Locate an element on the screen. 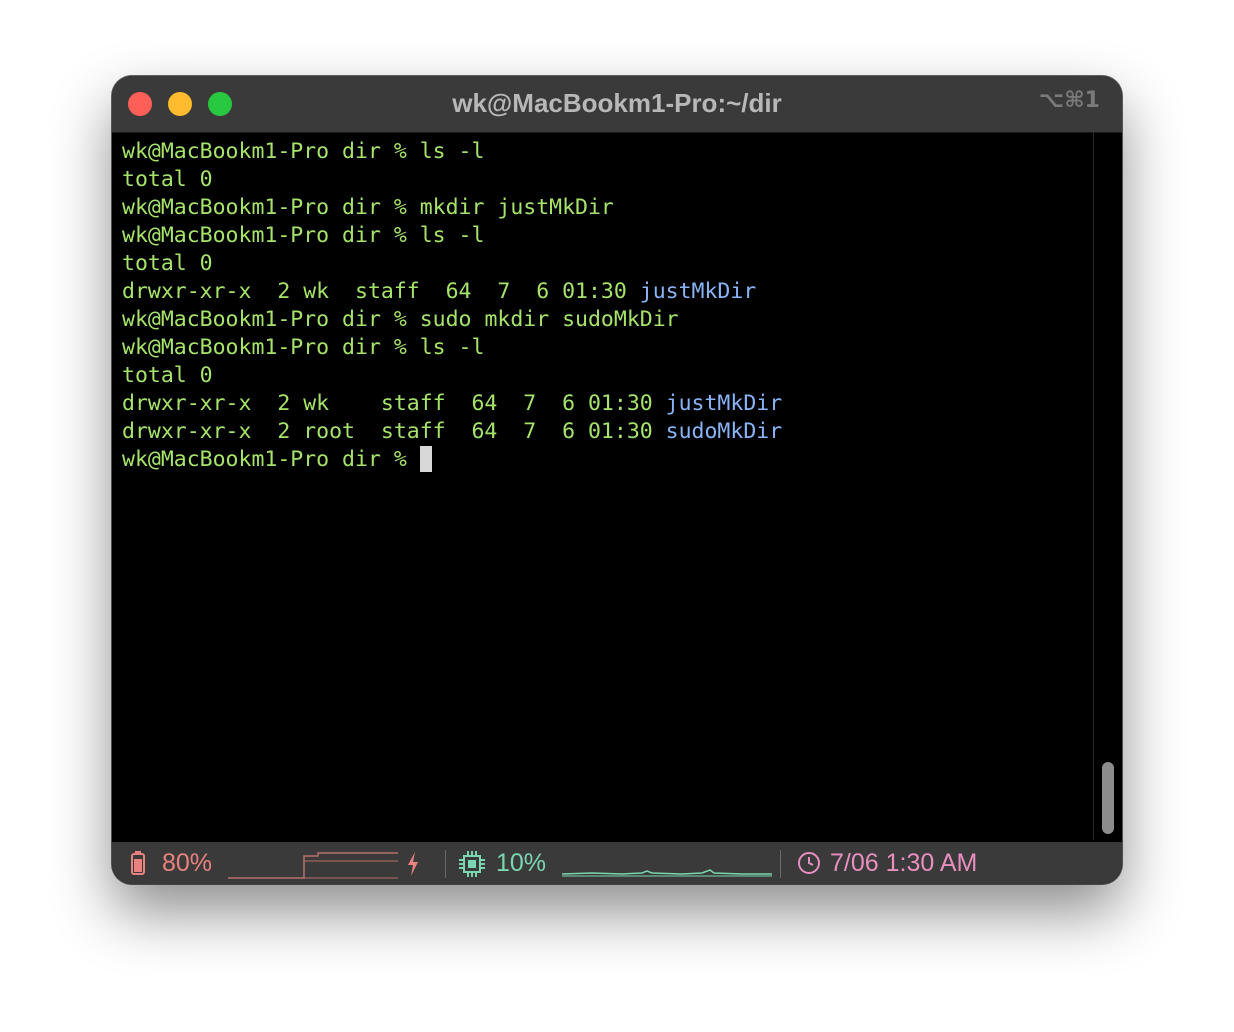  shell-command: mkdir justMkDir is located at coordinates (516, 207).